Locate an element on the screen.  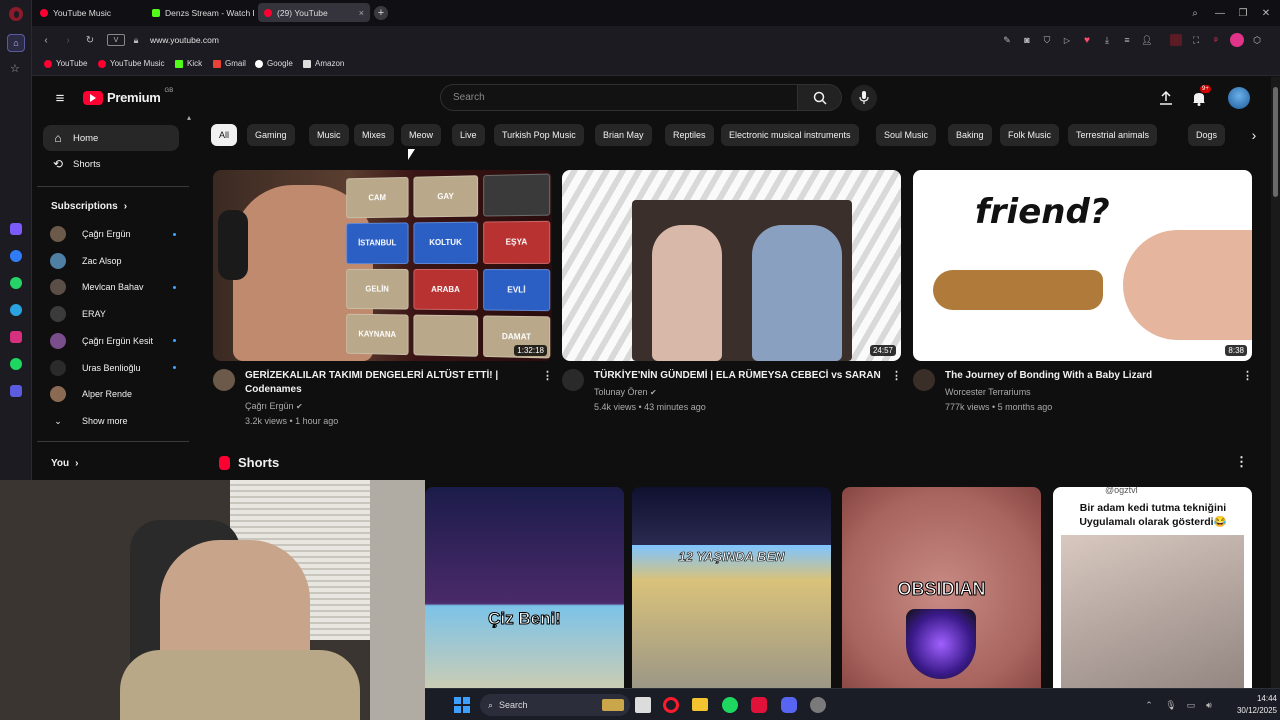
scrollbar-thumb is located at coordinates (1275, 142).